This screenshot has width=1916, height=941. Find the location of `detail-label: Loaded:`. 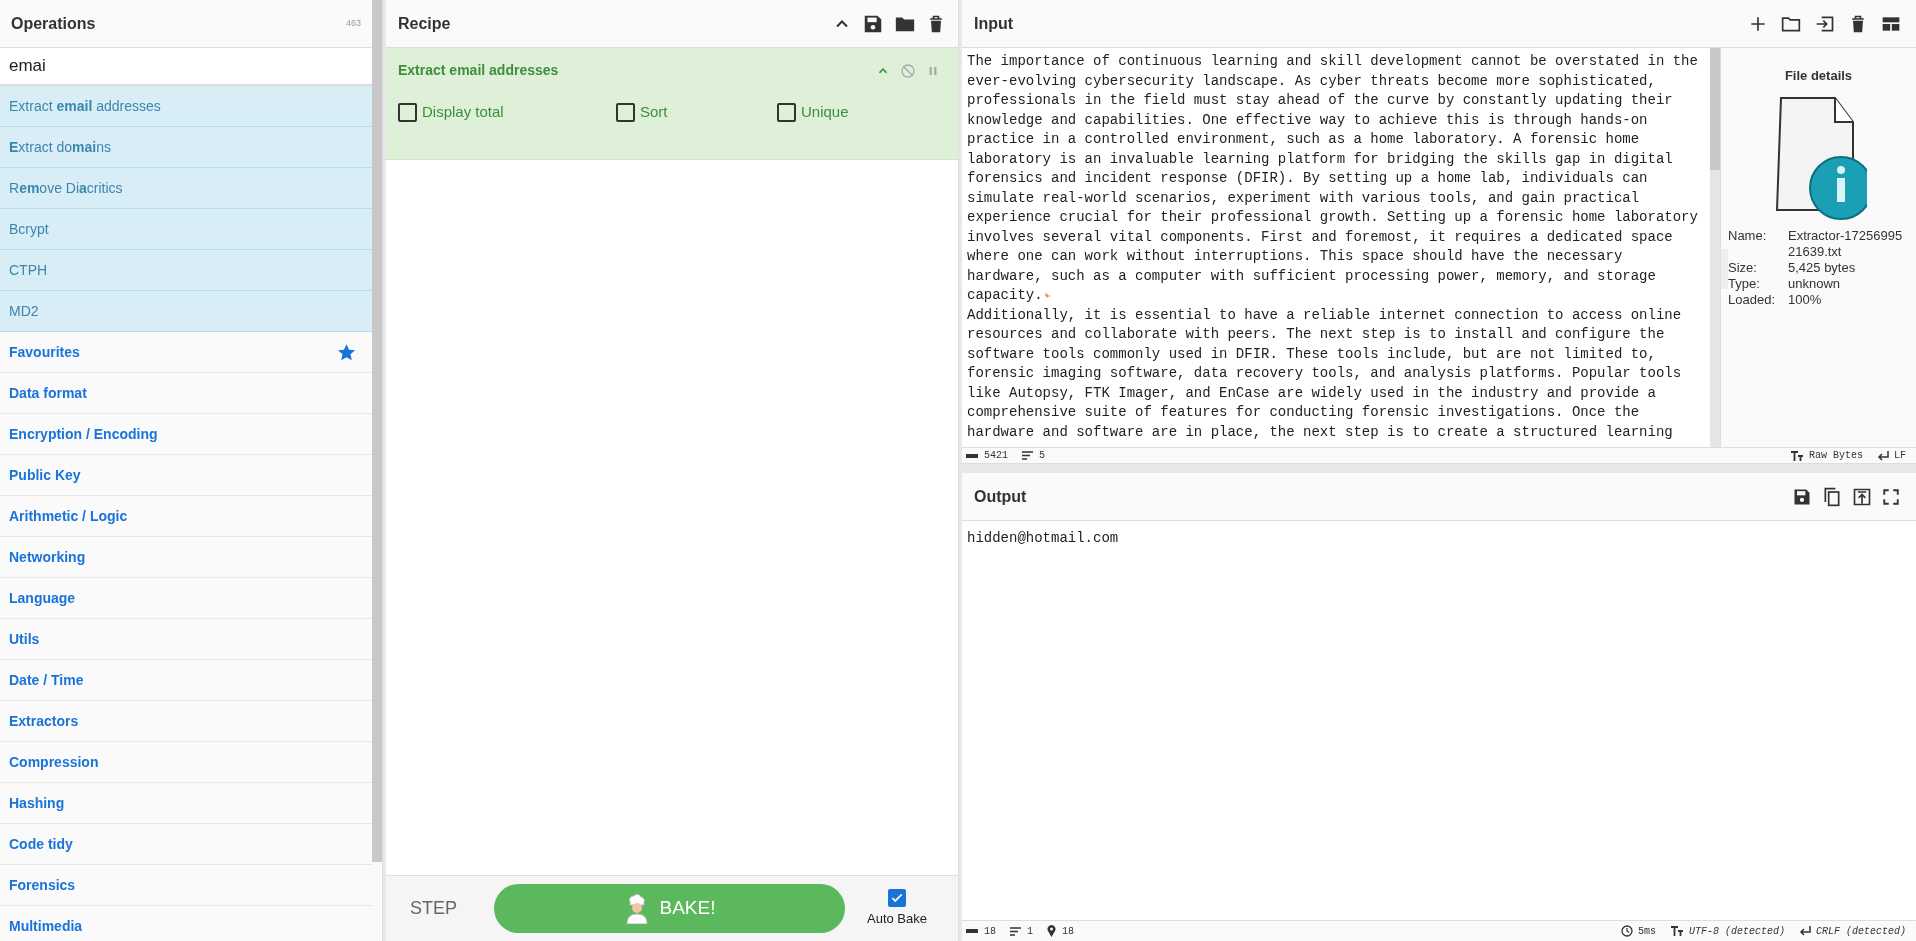

detail-label: Loaded: is located at coordinates (1752, 299).